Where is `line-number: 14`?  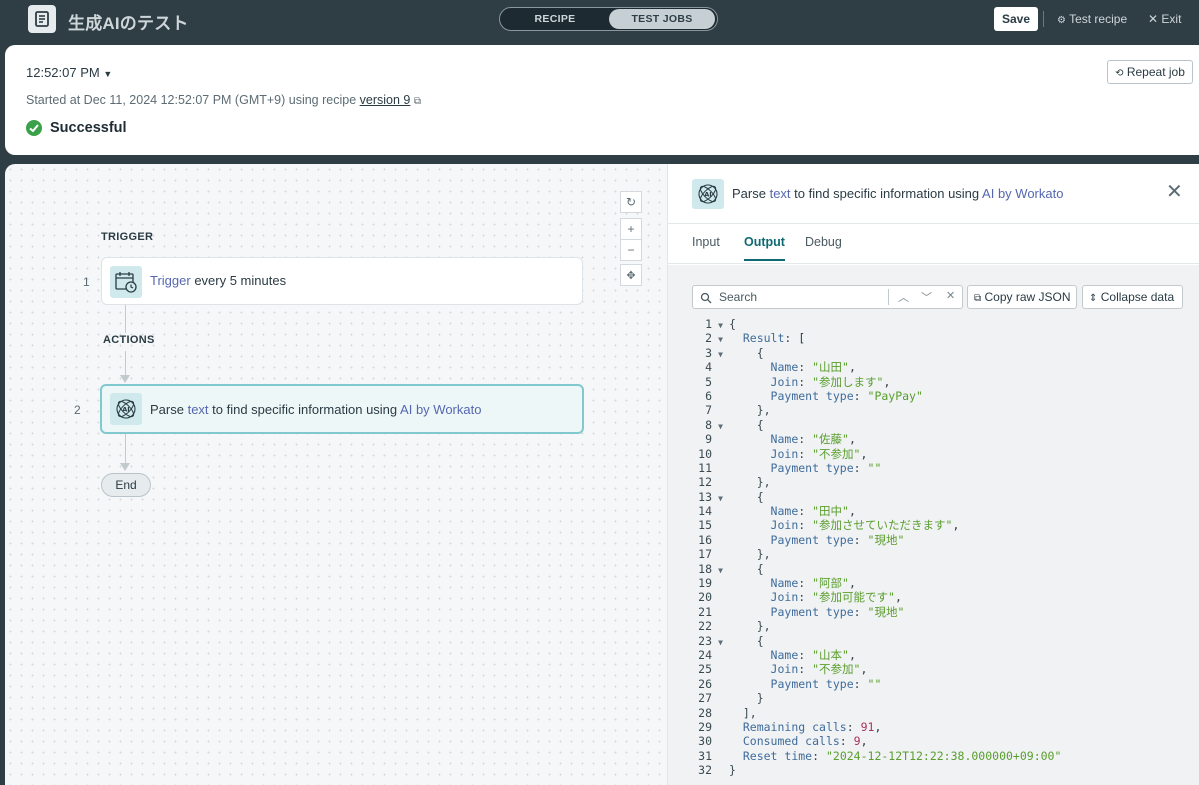 line-number: 14 is located at coordinates (705, 511).